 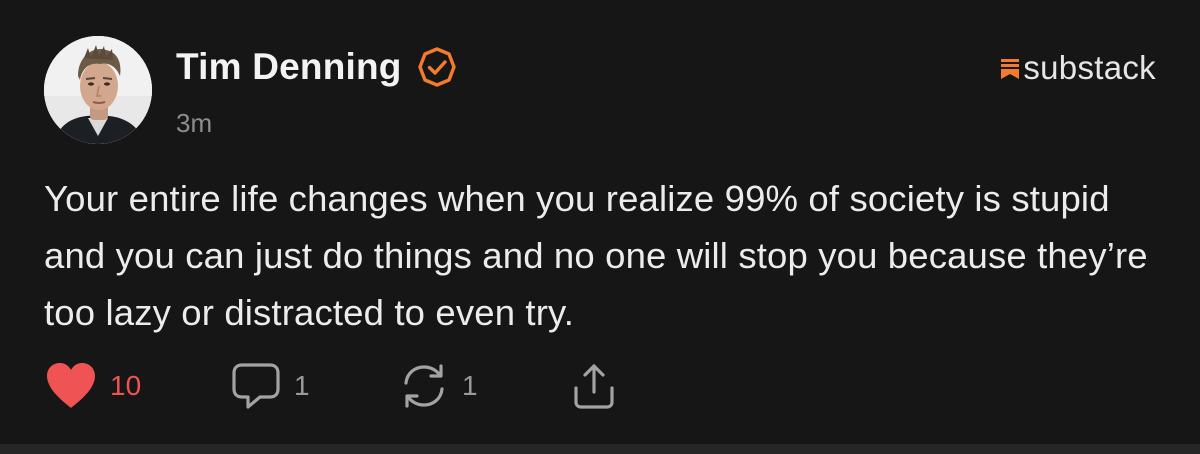 I want to click on bottom-divider, so click(x=600, y=449).